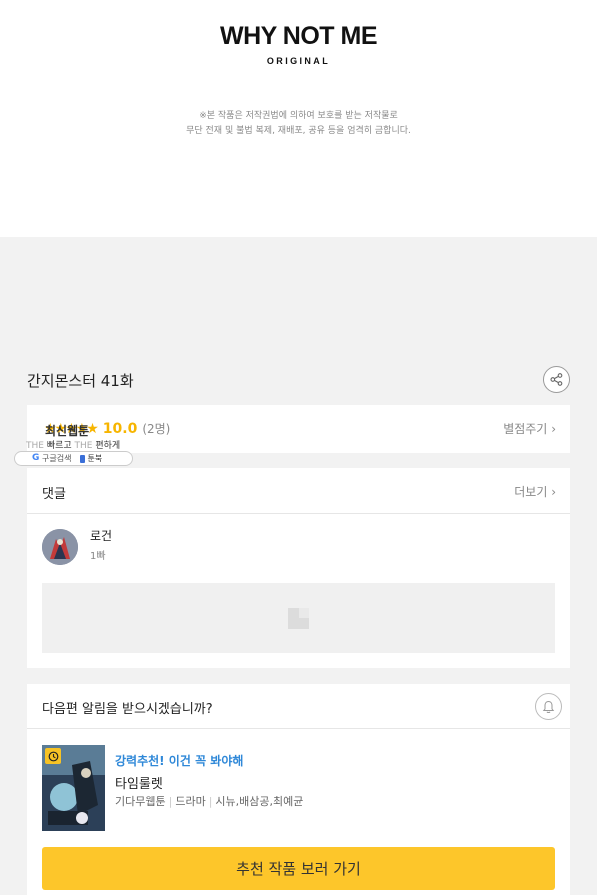 The width and height of the screenshot is (597, 895). Describe the element at coordinates (298, 706) in the screenshot. I see `next-episode-header: 다음편 알림을 받으시겠습니까?` at that location.